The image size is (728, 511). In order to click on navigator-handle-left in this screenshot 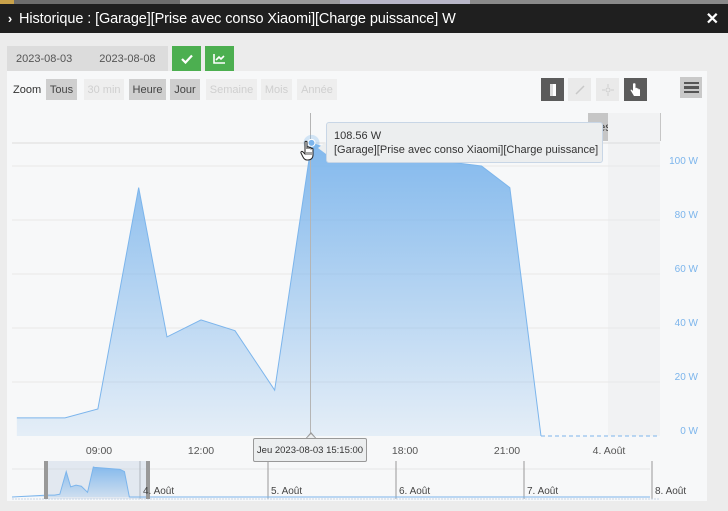, I will do `click(46, 480)`.